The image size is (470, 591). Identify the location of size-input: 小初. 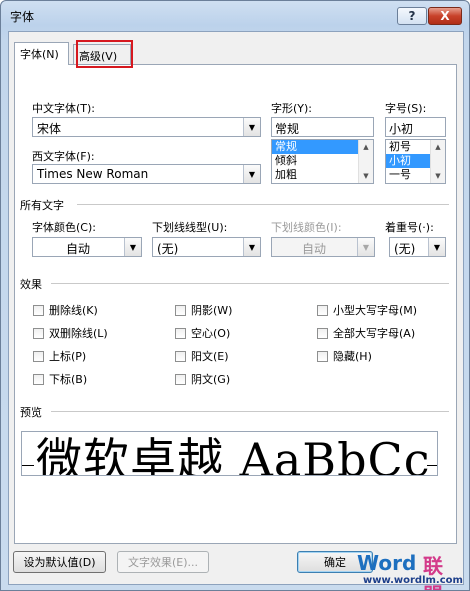
(415, 127).